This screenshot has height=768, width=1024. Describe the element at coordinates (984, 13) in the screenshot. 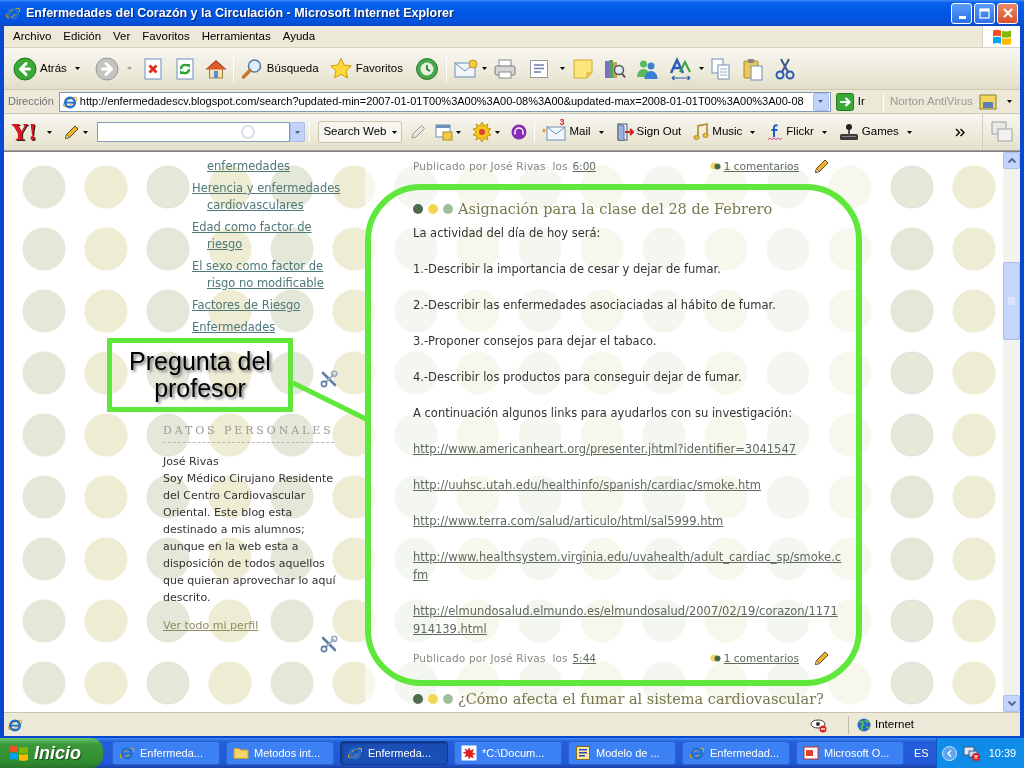

I see `maximize-button` at that location.